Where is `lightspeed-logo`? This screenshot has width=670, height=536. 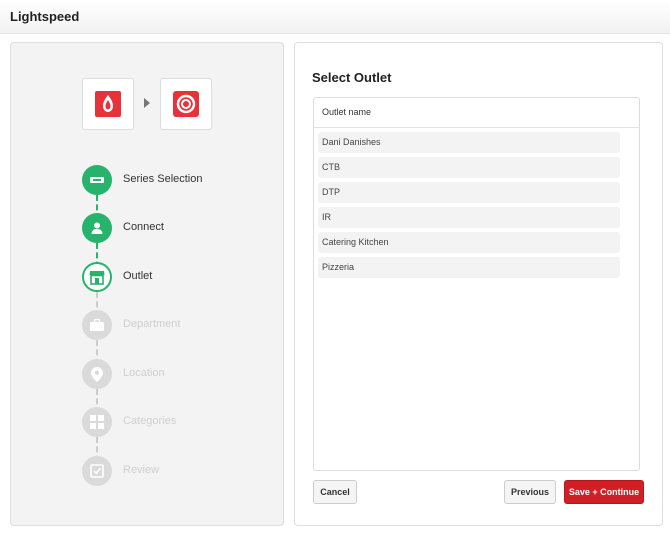 lightspeed-logo is located at coordinates (108, 104).